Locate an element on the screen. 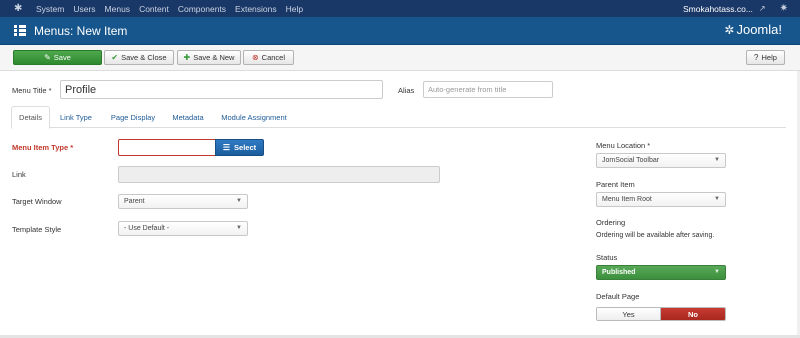 The image size is (800, 338). external-link-icon: ↗ is located at coordinates (762, 8).